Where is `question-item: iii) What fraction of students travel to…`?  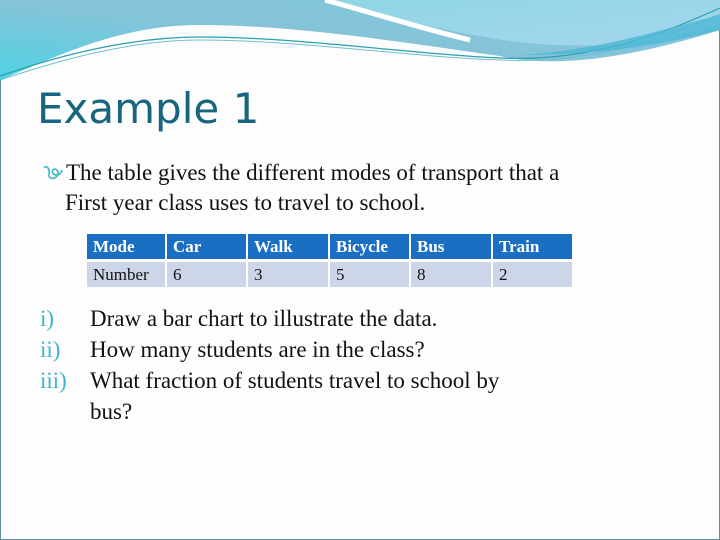 question-item: iii) What fraction of students travel to… is located at coordinates (360, 396).